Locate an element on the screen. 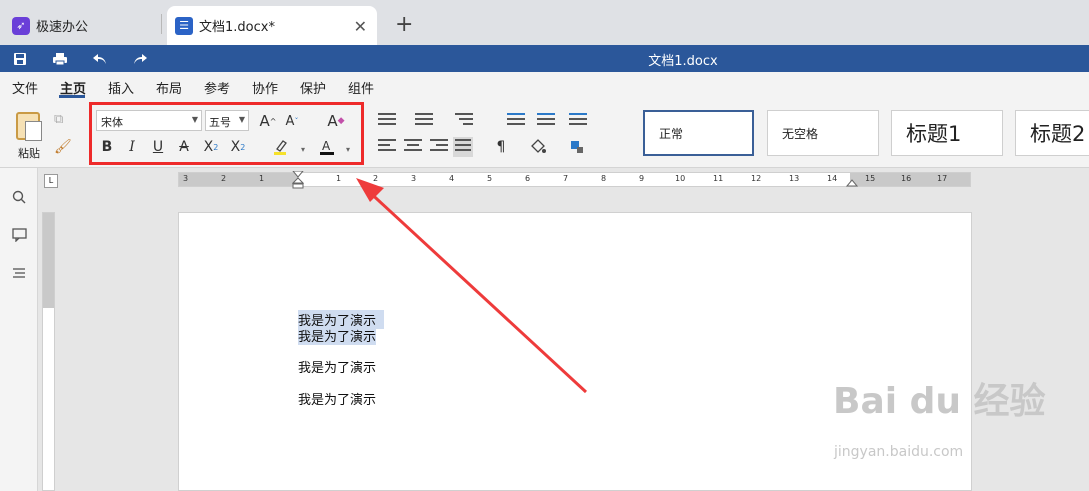 The width and height of the screenshot is (1089, 491). style-normal-label: 正常 is located at coordinates (671, 133).